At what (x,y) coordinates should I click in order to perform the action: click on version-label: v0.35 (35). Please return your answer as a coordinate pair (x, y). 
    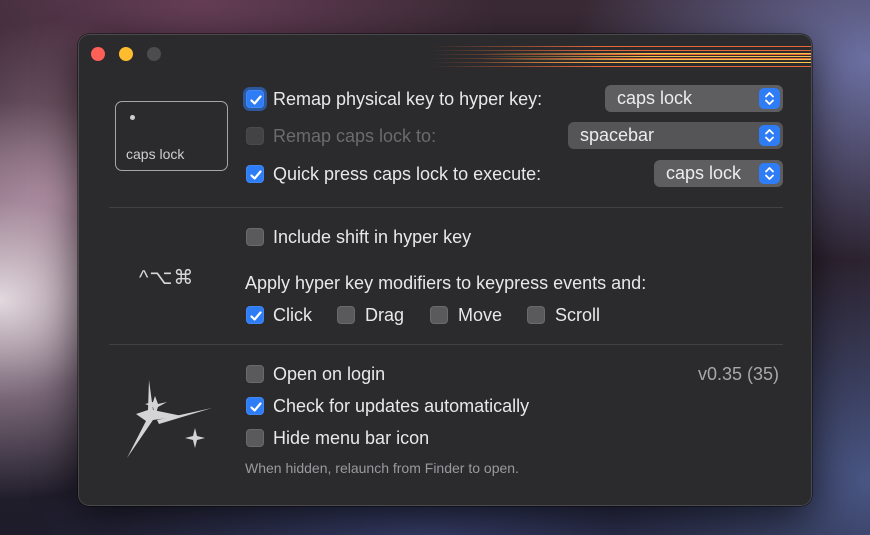
    Looking at the image, I should click on (738, 374).